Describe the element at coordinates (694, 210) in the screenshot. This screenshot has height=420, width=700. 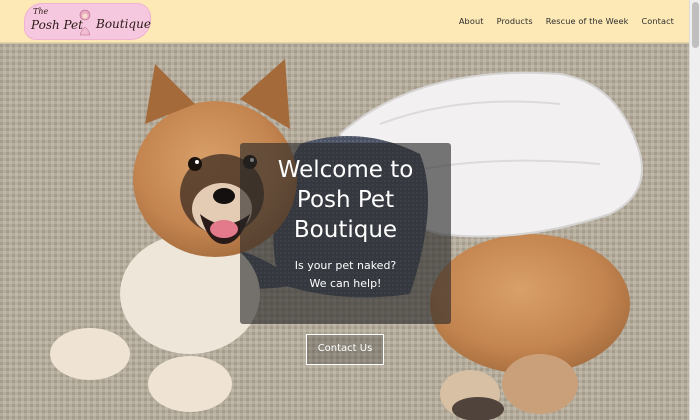
I see `page-scrollbar` at that location.